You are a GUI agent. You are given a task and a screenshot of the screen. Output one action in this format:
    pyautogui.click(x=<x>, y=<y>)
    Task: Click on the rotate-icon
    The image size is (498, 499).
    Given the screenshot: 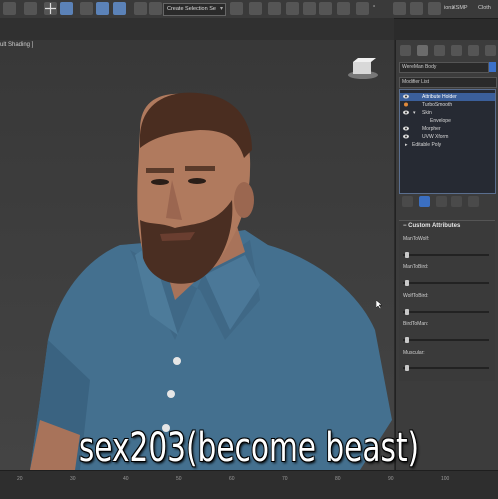 What is the action you would take?
    pyautogui.click(x=66, y=8)
    